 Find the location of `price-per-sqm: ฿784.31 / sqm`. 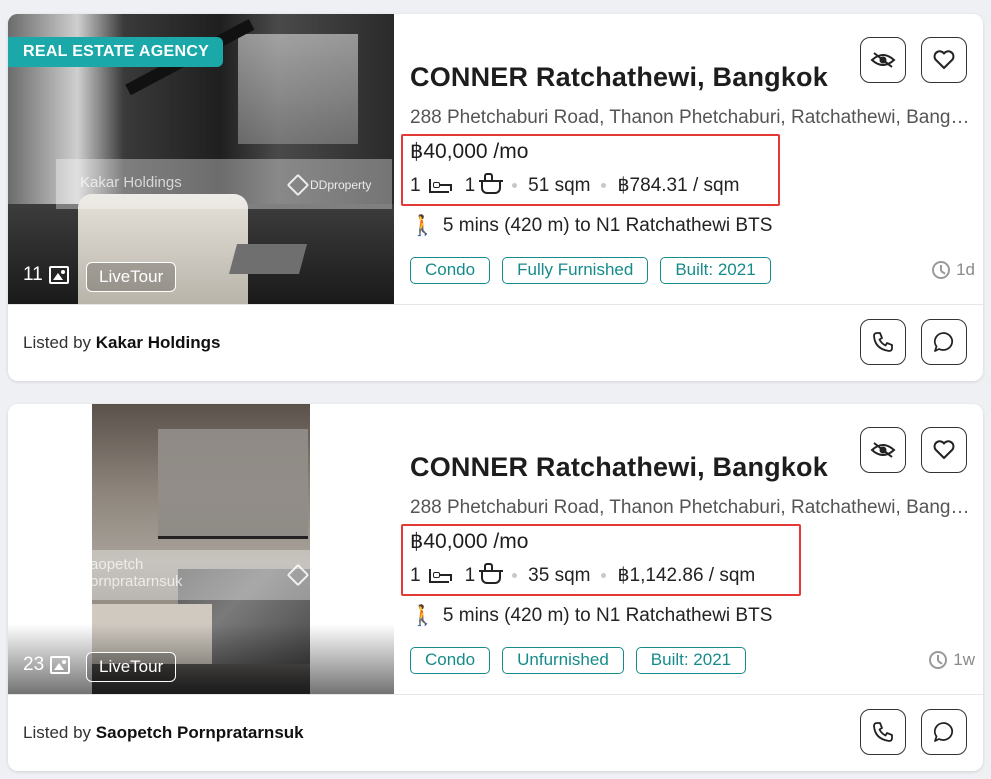

price-per-sqm: ฿784.31 / sqm is located at coordinates (678, 185).